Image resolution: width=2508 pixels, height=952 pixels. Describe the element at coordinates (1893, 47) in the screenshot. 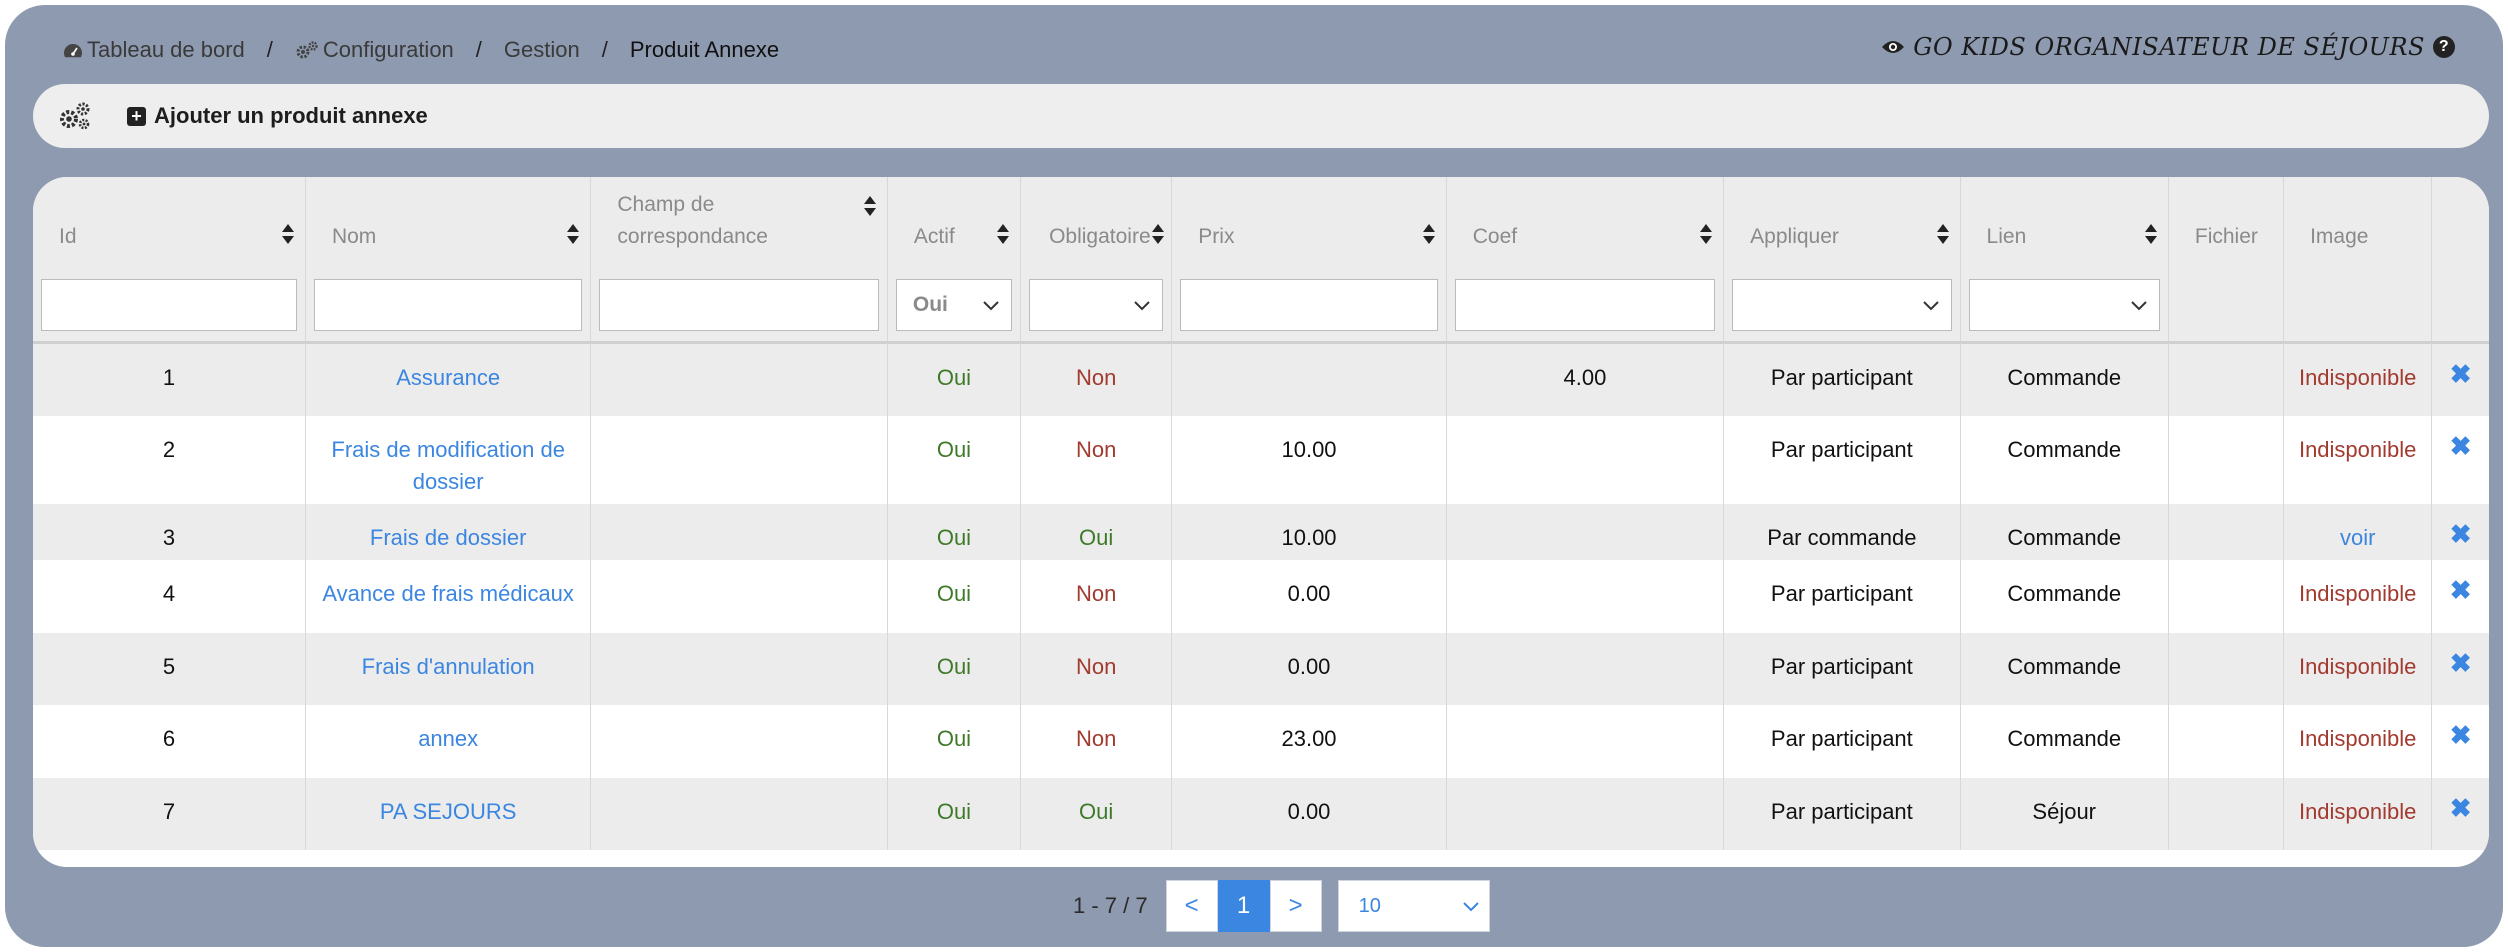

I see `eye-icon` at that location.